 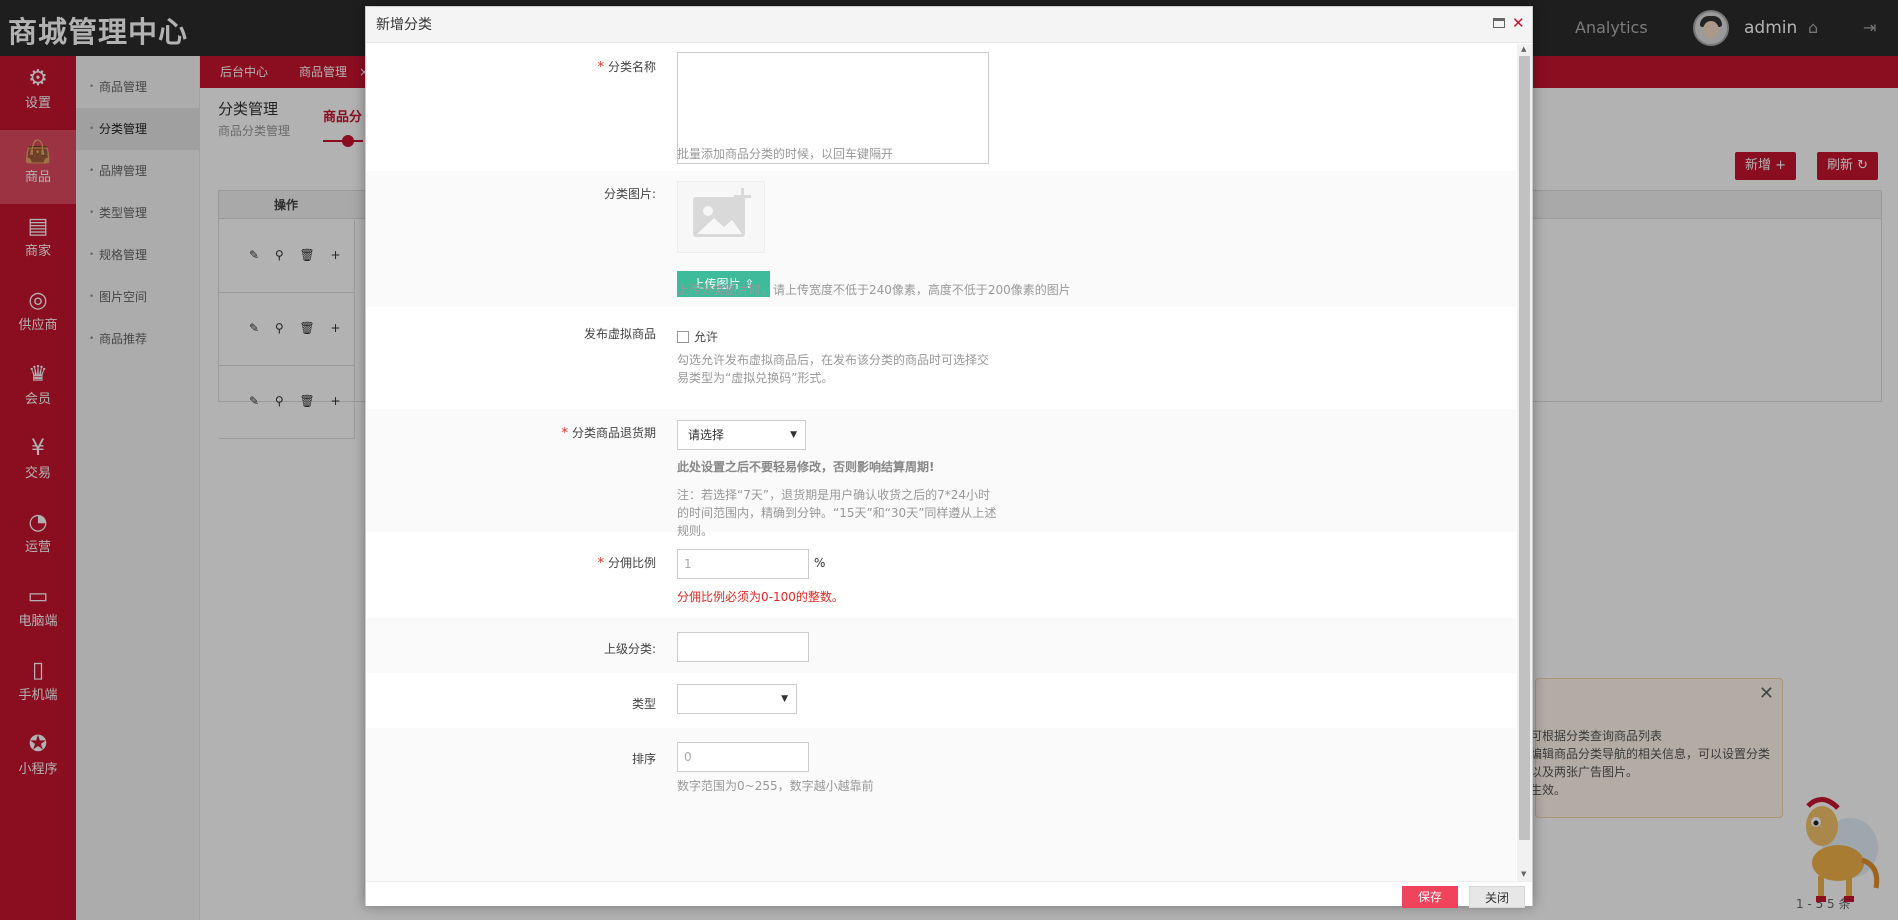 I want to click on dialog-title: 新增分类, so click(x=404, y=25).